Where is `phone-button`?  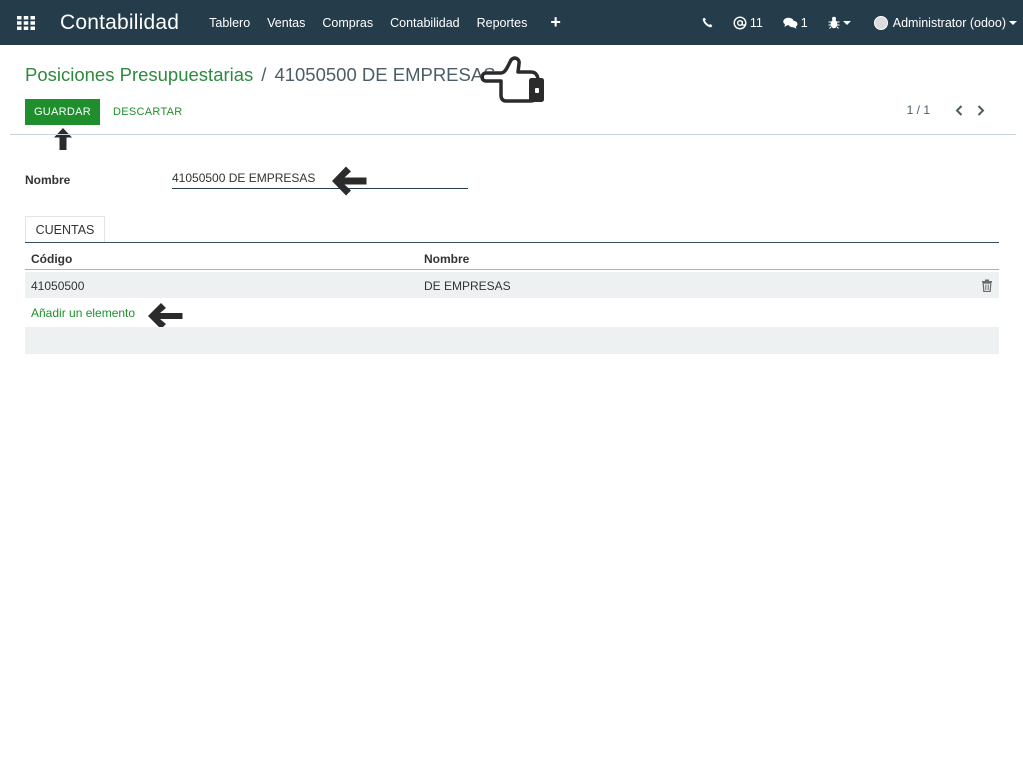 phone-button is located at coordinates (707, 22).